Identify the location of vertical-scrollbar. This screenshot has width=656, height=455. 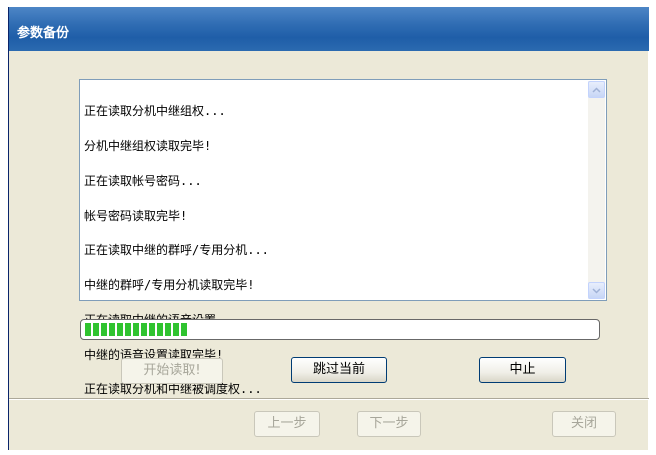
(596, 190).